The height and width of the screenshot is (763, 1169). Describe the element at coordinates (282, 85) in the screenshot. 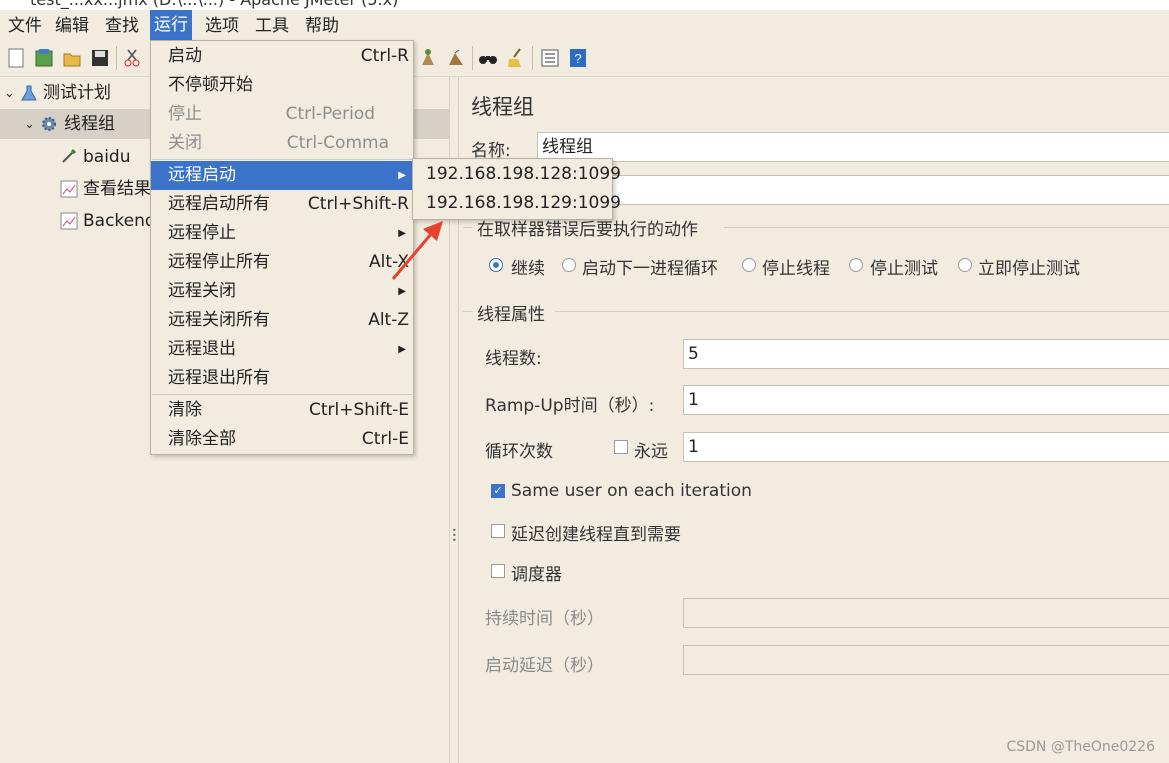

I see `menu-item-start-no-pauses: 不停顿开始` at that location.